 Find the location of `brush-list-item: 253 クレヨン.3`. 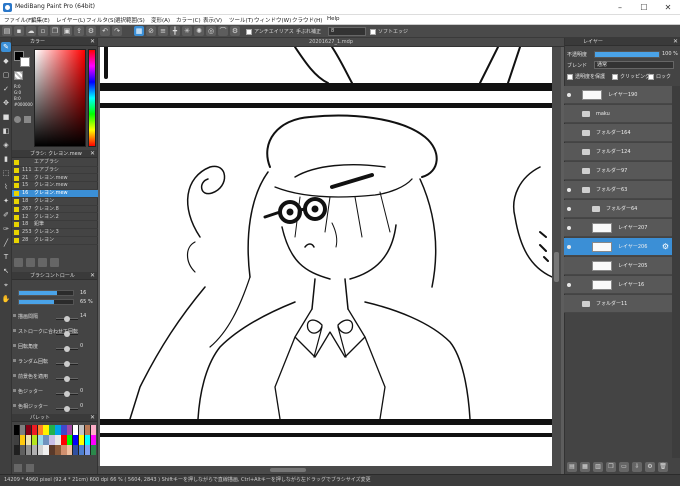

brush-list-item: 253 クレヨン.3 is located at coordinates (55, 233).